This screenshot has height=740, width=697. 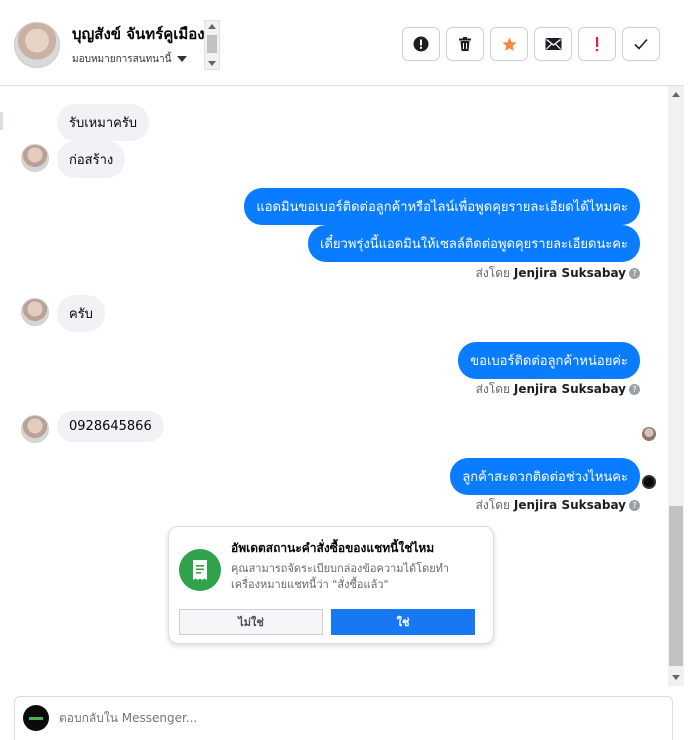 What do you see at coordinates (36, 718) in the screenshot?
I see `page-avatar` at bounding box center [36, 718].